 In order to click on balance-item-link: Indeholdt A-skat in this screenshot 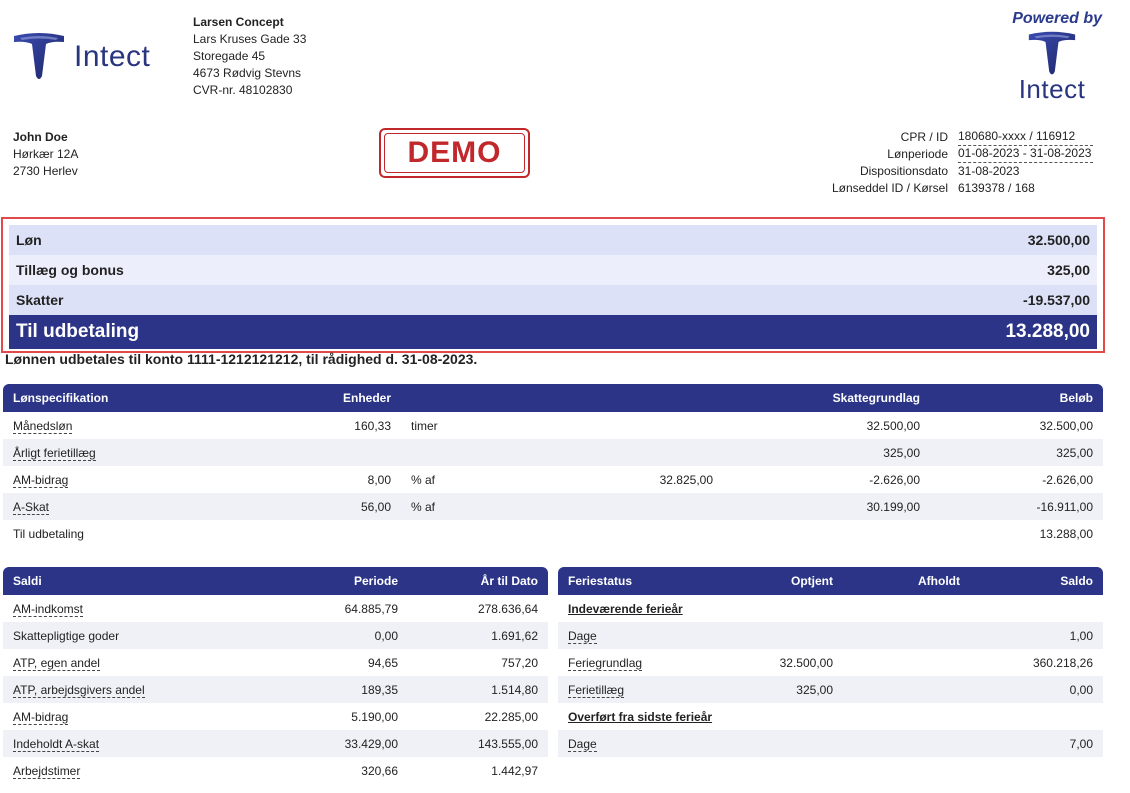, I will do `click(56, 744)`.